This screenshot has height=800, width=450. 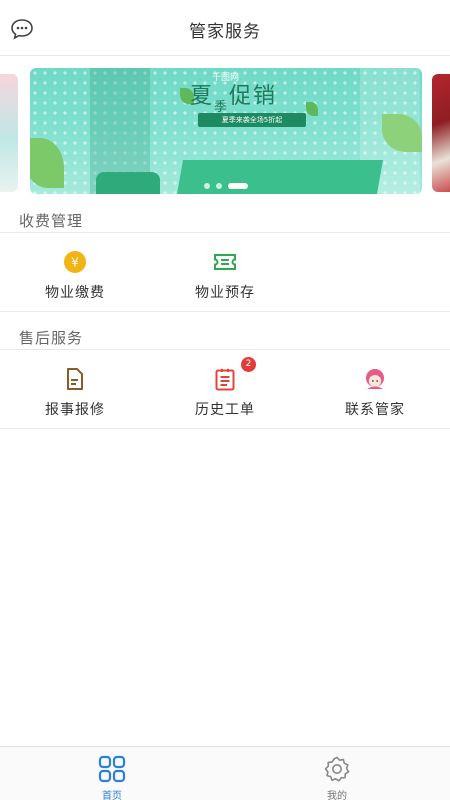 I want to click on tab-home: 首页, so click(x=112, y=776).